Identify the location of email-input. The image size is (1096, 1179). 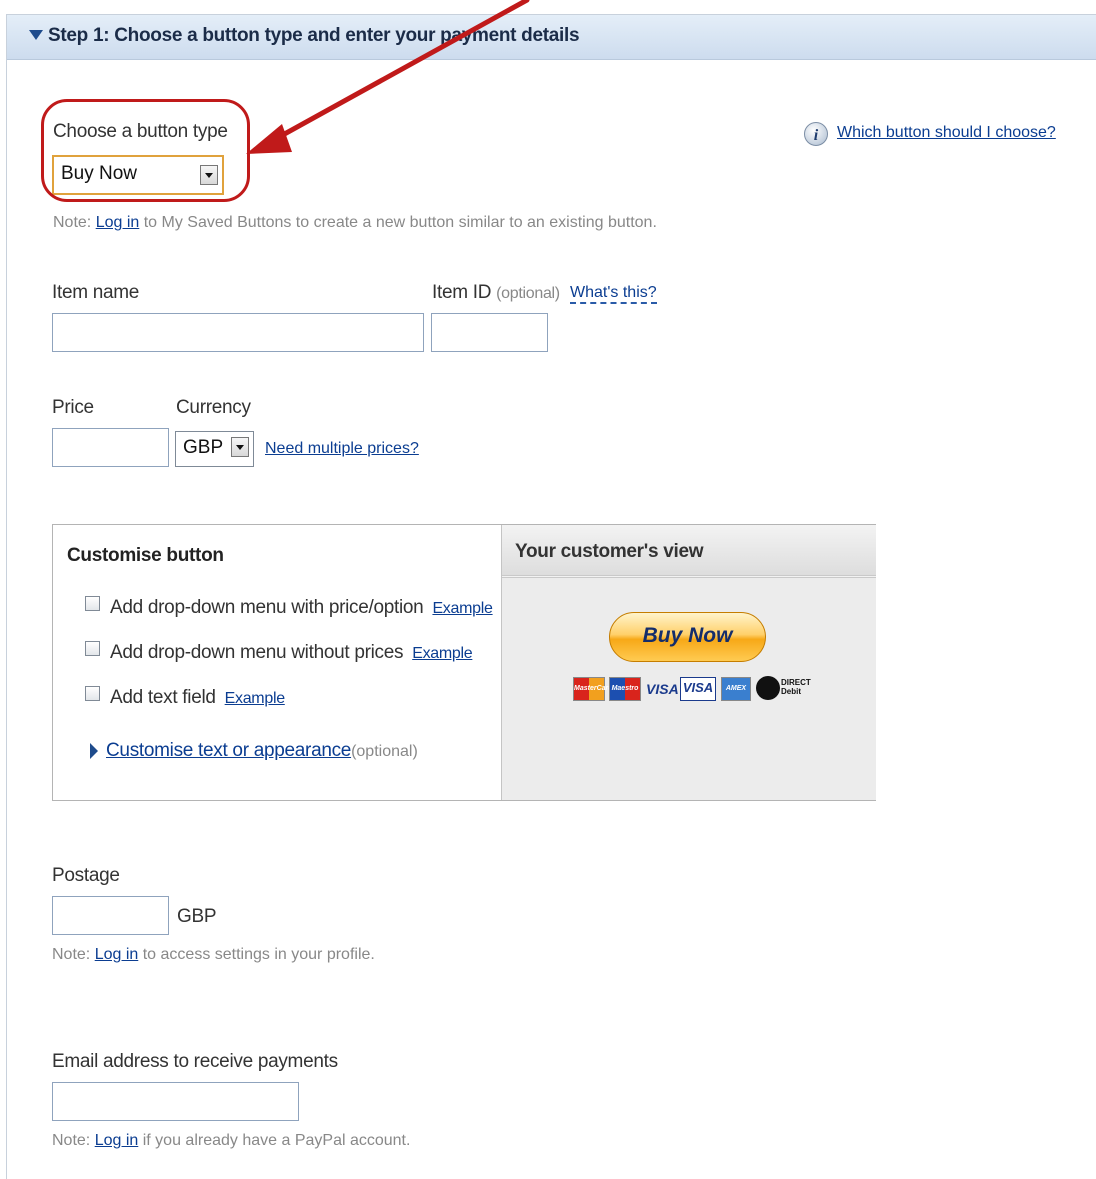
(175, 1101).